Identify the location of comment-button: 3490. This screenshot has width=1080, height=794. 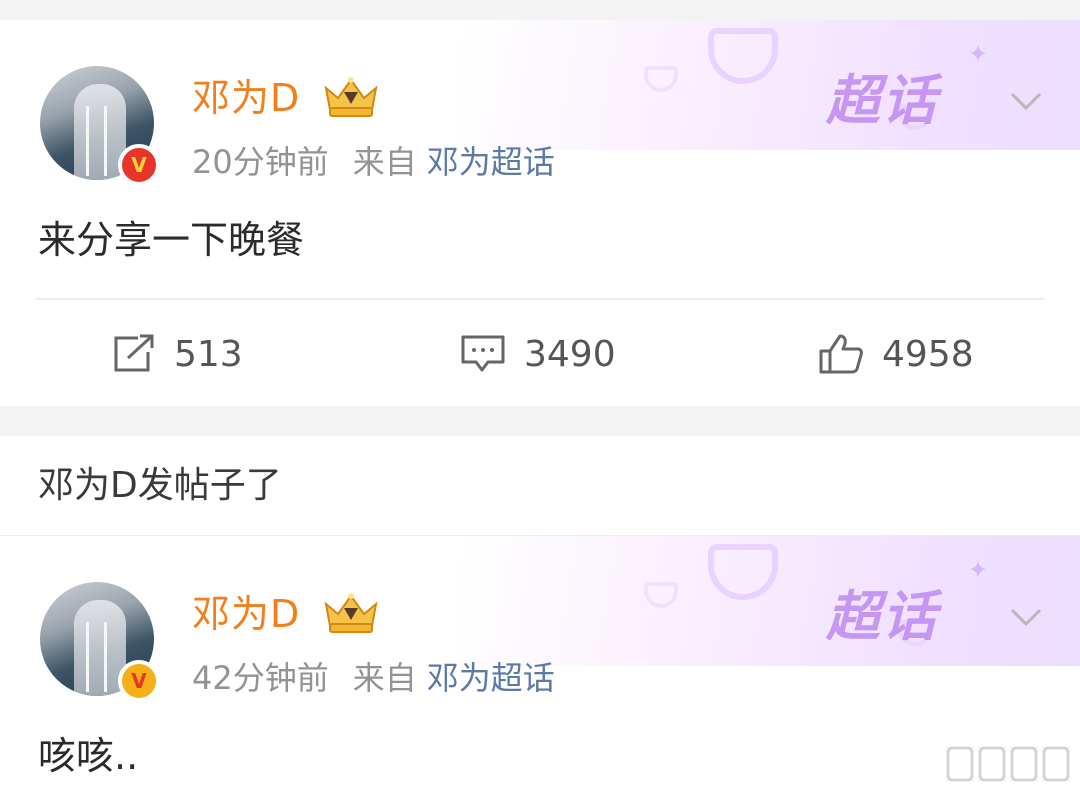
(538, 354).